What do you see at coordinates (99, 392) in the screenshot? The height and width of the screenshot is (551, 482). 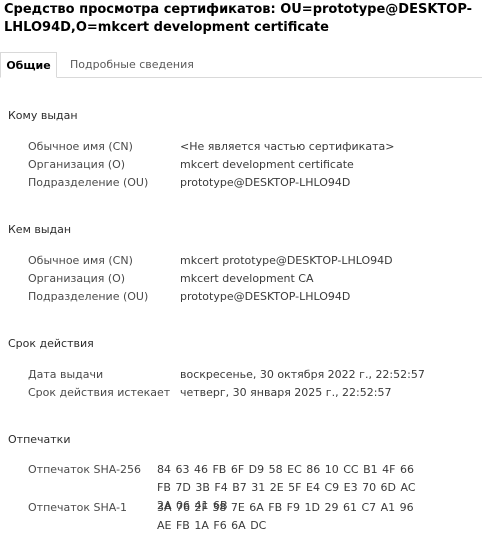 I see `field-label: Срок действия истекает` at bounding box center [99, 392].